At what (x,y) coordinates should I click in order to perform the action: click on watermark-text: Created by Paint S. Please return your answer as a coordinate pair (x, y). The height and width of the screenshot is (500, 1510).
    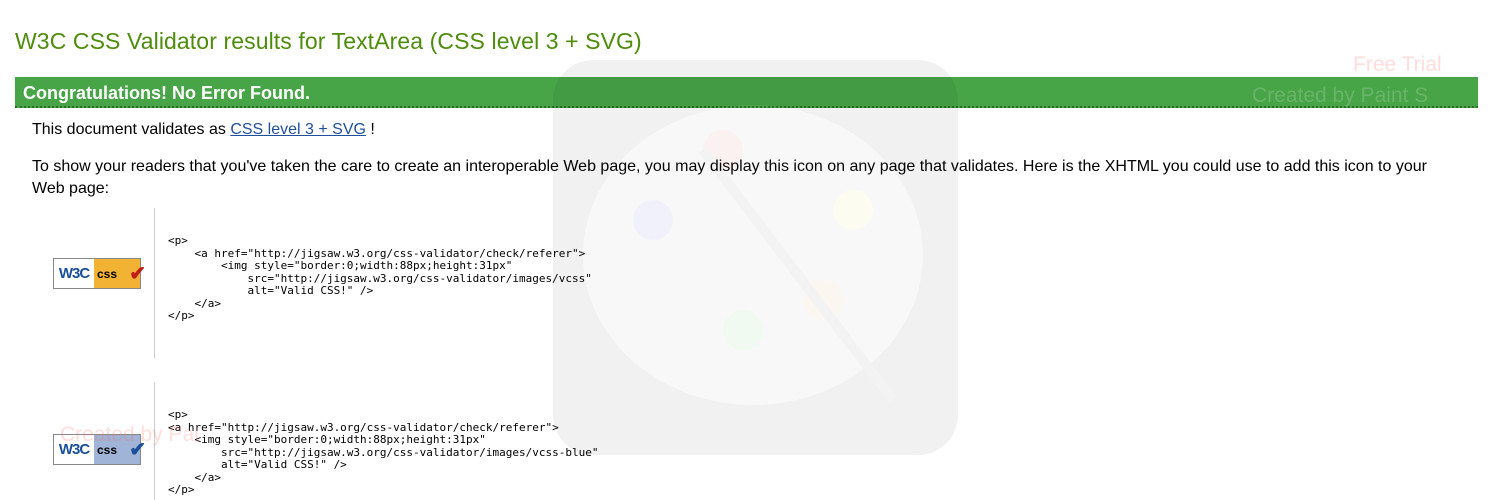
    Looking at the image, I should click on (1340, 95).